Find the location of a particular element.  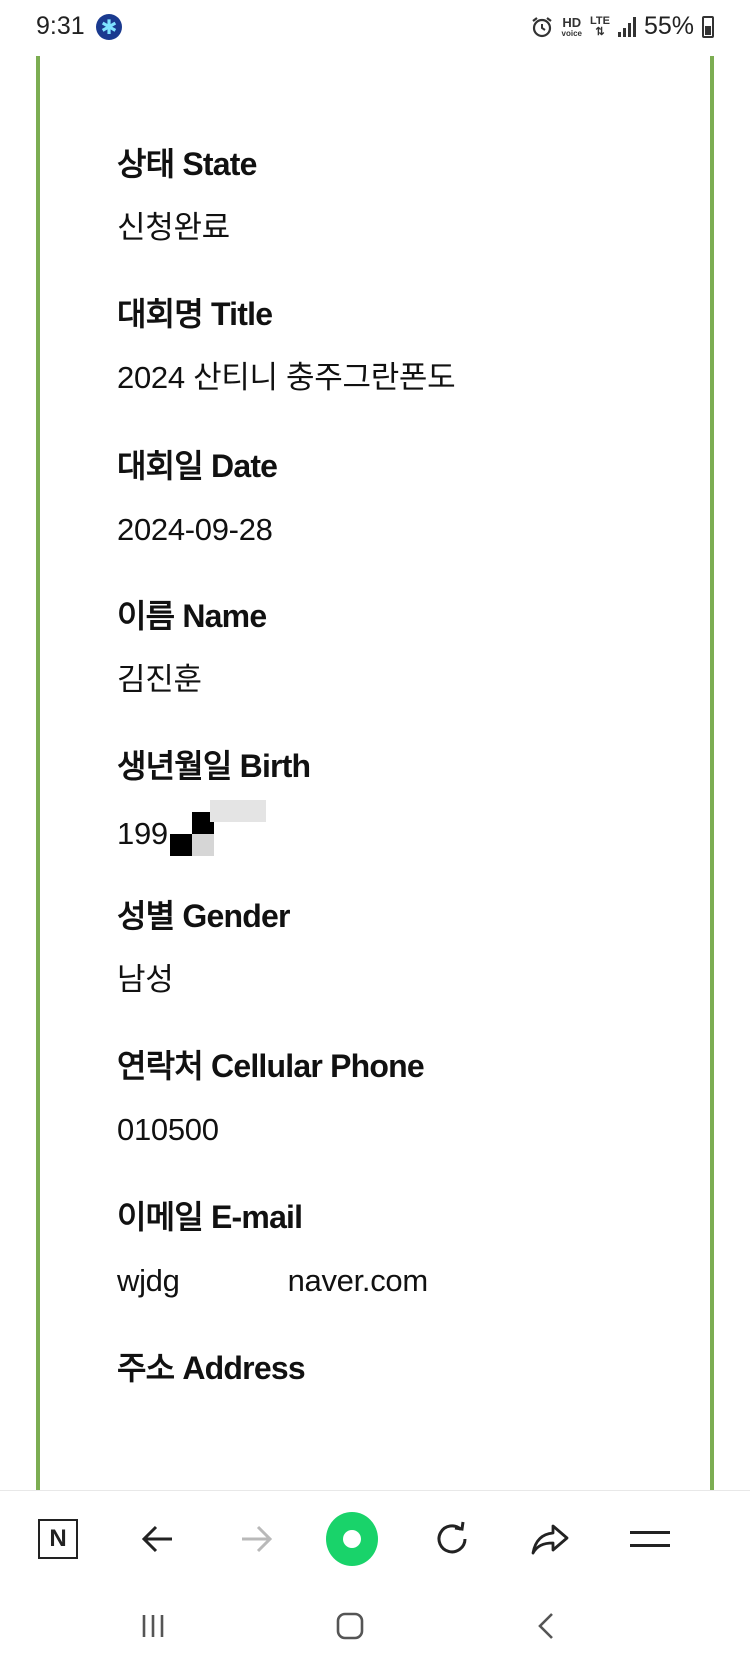

naver-home-button: N is located at coordinates (58, 1539).